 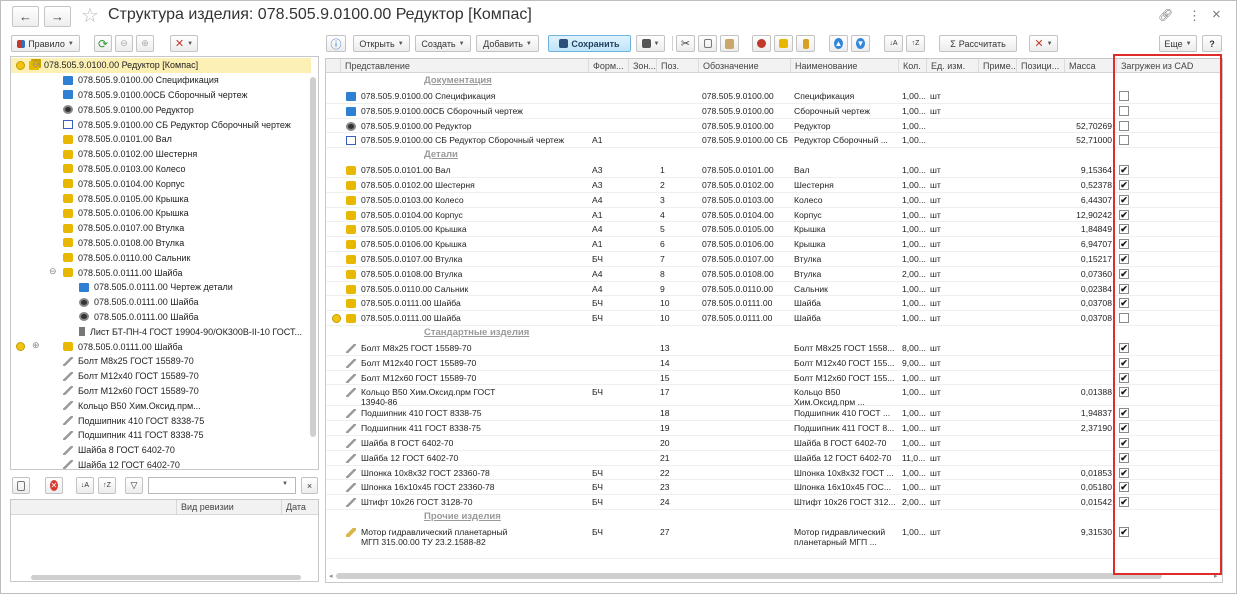 I want to click on expand-icon: ⊕, so click(x=36, y=345).